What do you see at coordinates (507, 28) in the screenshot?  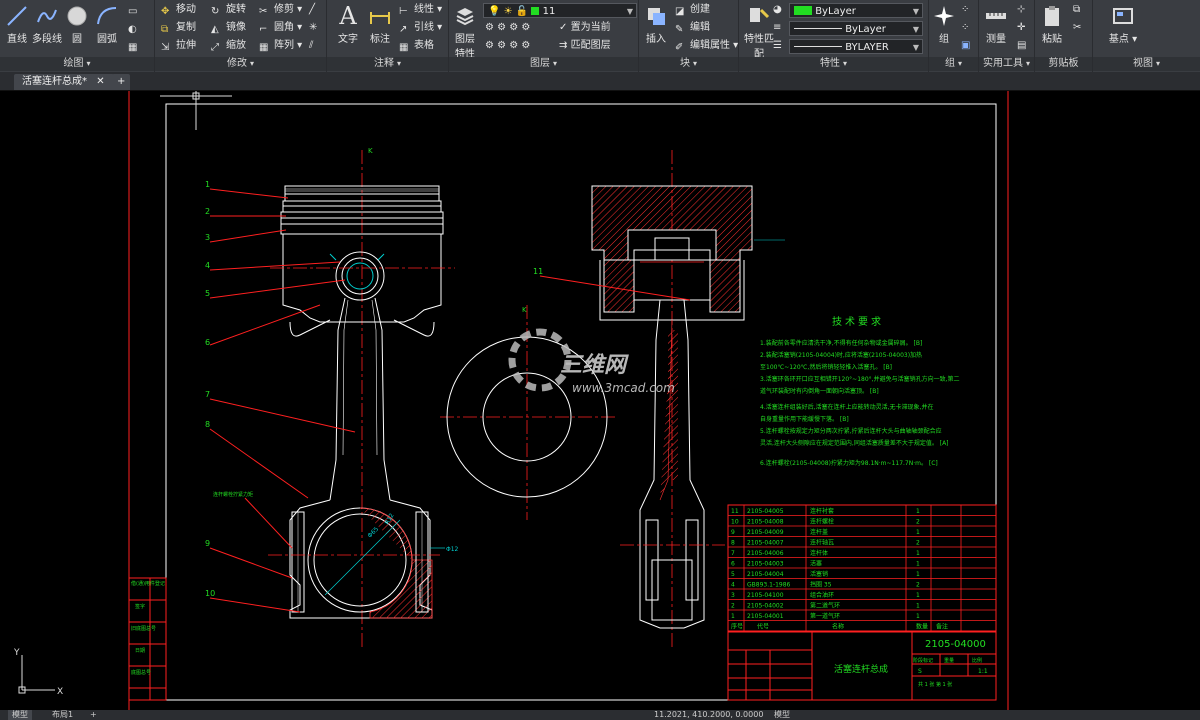 I see `layer-tools-row1: ⚙ ⚙ ⚙ ⚙` at bounding box center [507, 28].